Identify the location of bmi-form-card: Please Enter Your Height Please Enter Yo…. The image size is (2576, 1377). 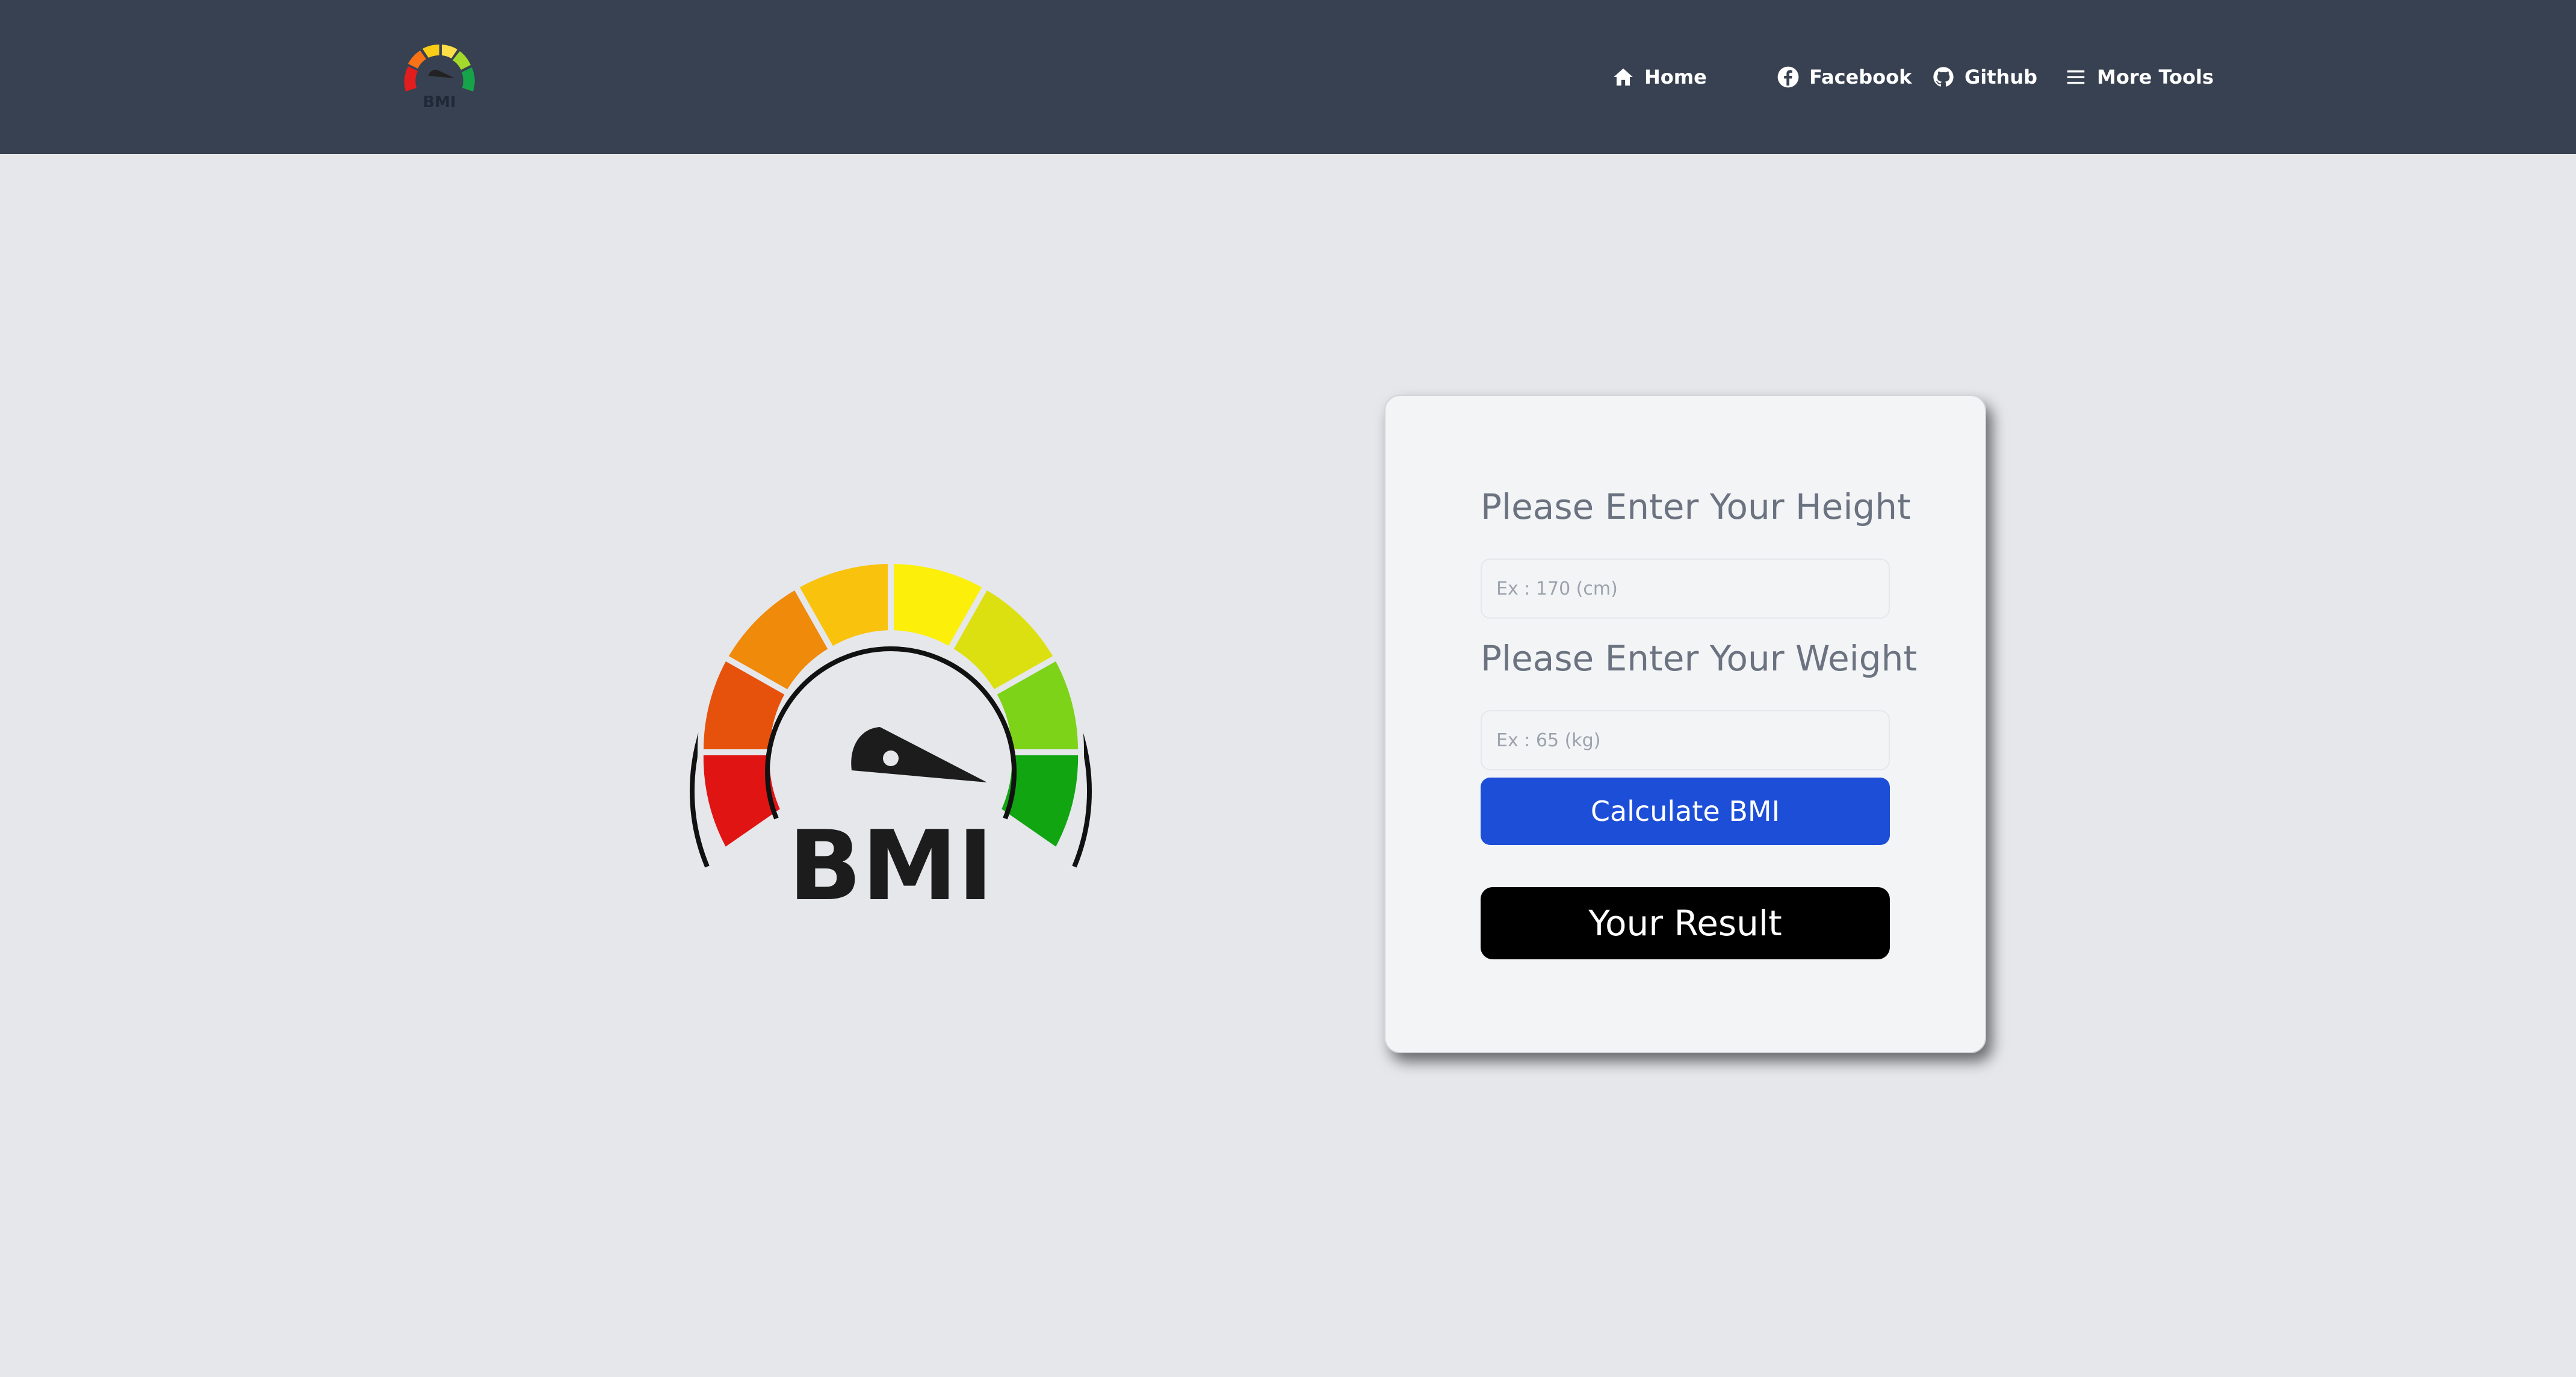
(1685, 724).